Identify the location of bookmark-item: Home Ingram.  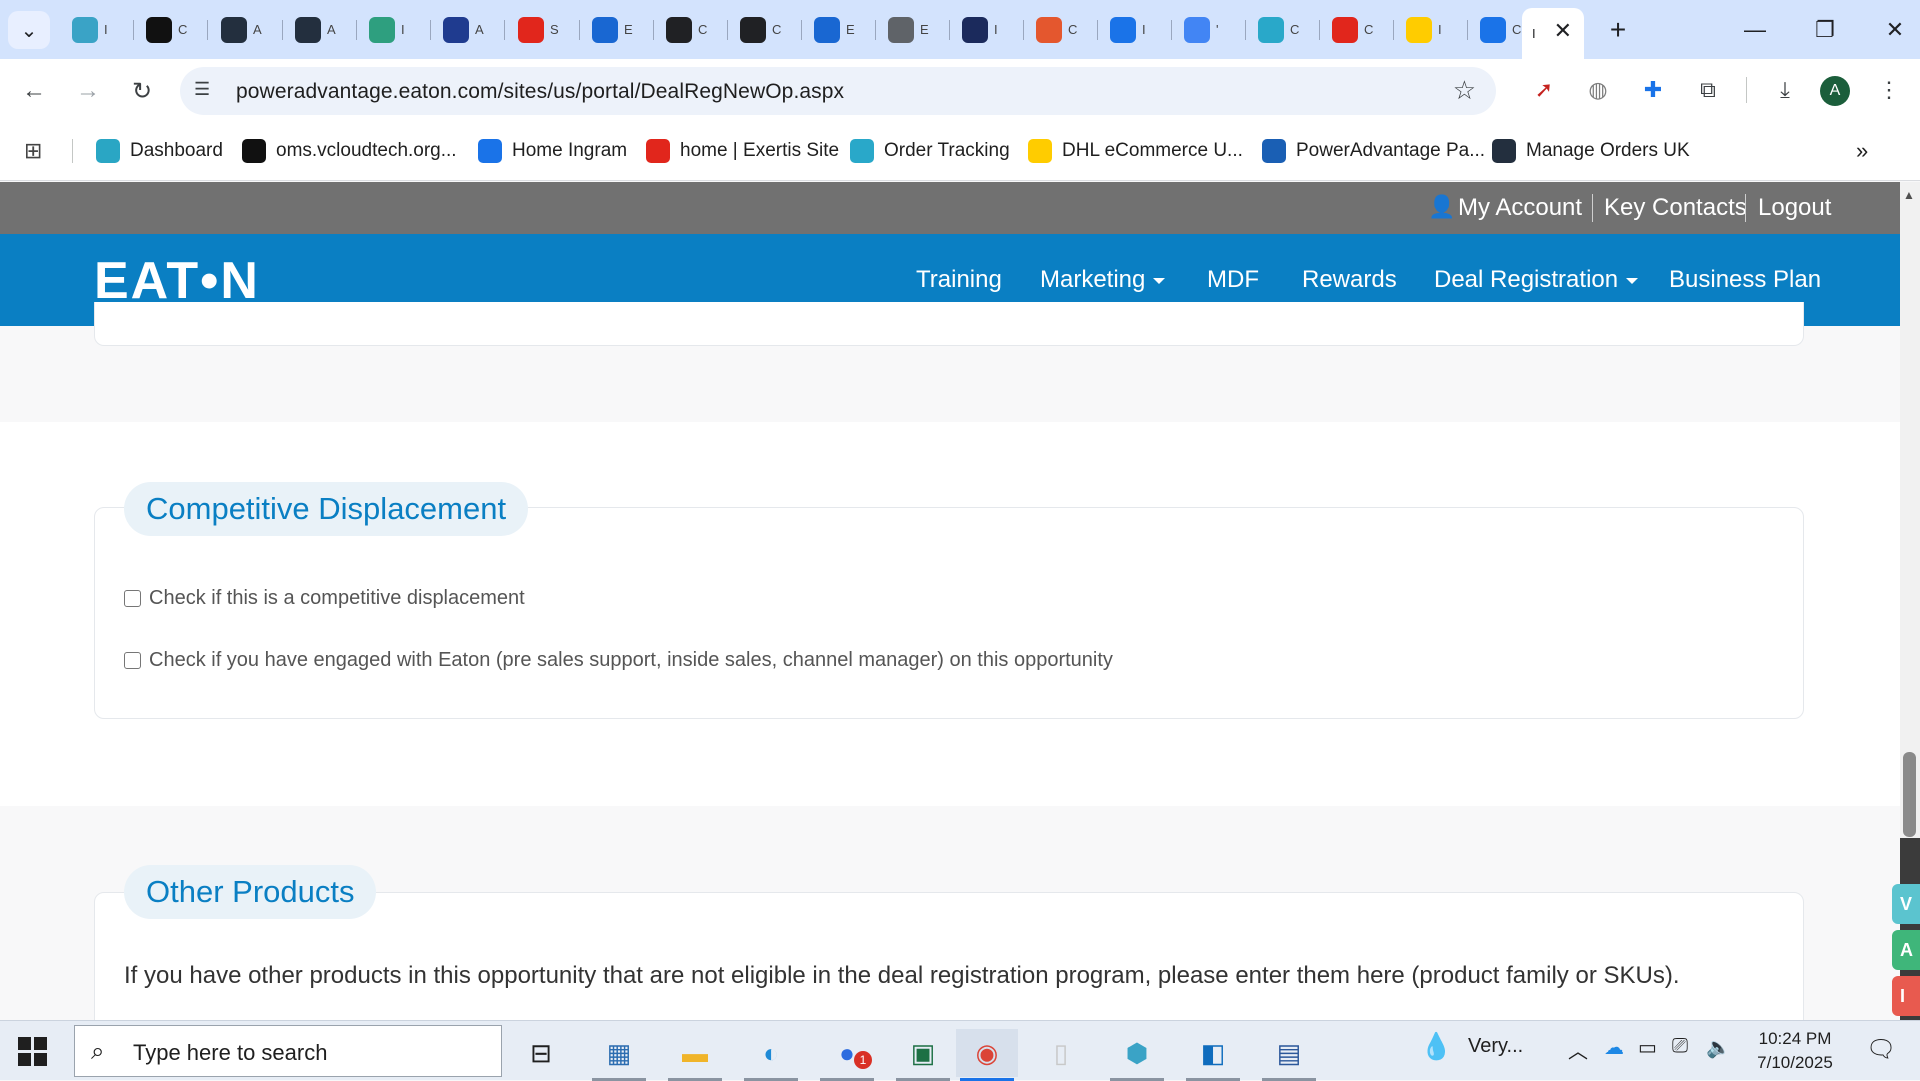
(552, 151).